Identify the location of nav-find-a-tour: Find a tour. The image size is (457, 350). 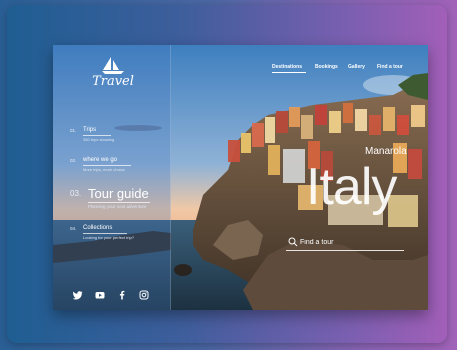
(390, 67).